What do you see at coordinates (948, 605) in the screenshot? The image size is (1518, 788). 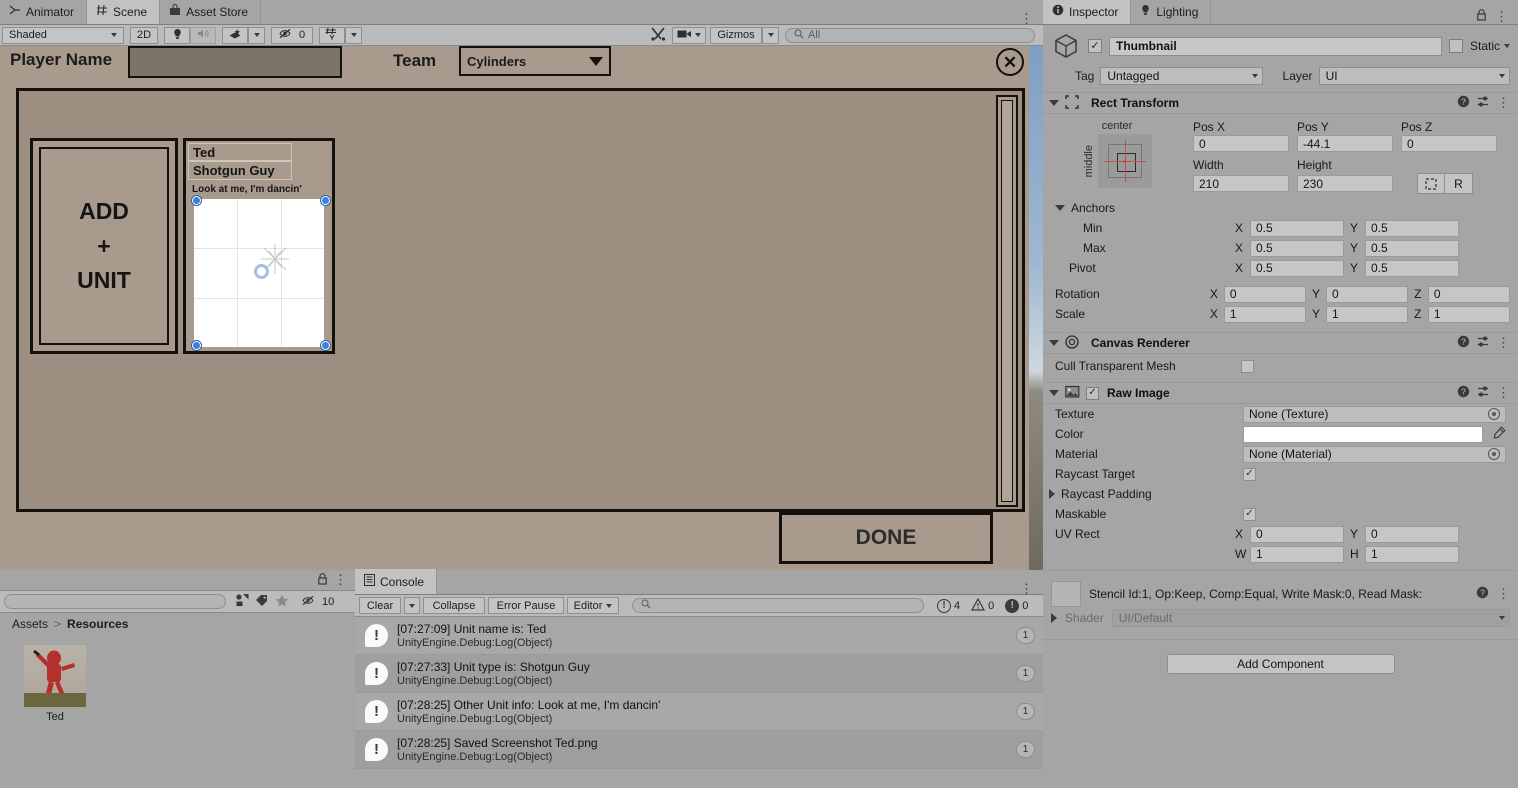 I see `error-count-badge: ! 4` at bounding box center [948, 605].